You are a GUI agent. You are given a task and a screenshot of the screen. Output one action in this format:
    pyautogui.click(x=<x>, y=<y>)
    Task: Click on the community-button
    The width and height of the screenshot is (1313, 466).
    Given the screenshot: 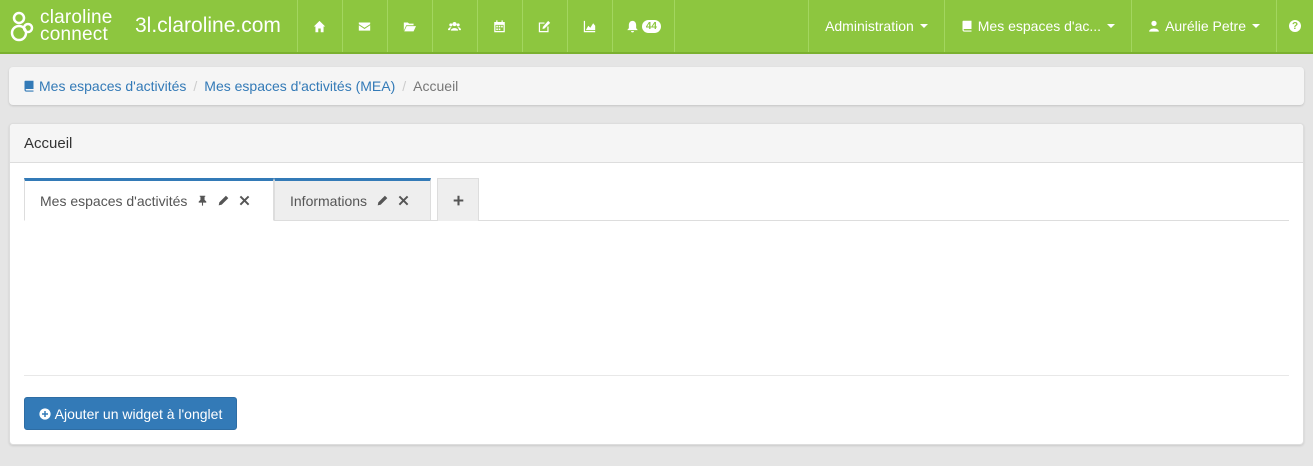 What is the action you would take?
    pyautogui.click(x=455, y=26)
    